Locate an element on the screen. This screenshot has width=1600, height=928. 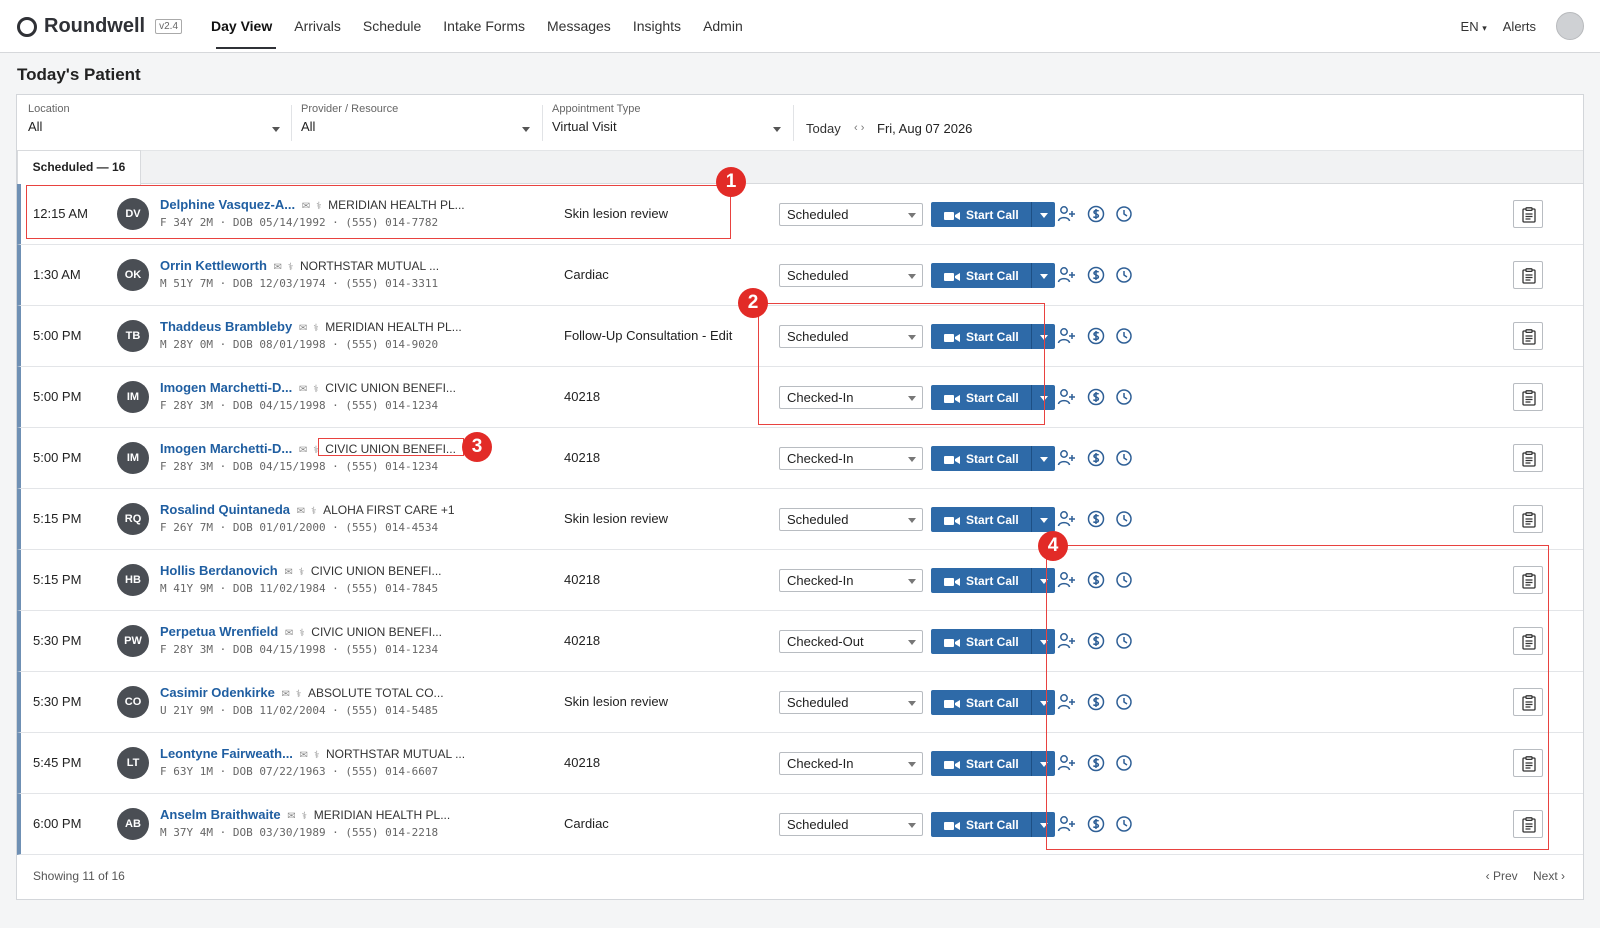
provider-filter: Provider / Resource All is located at coordinates (415, 123).